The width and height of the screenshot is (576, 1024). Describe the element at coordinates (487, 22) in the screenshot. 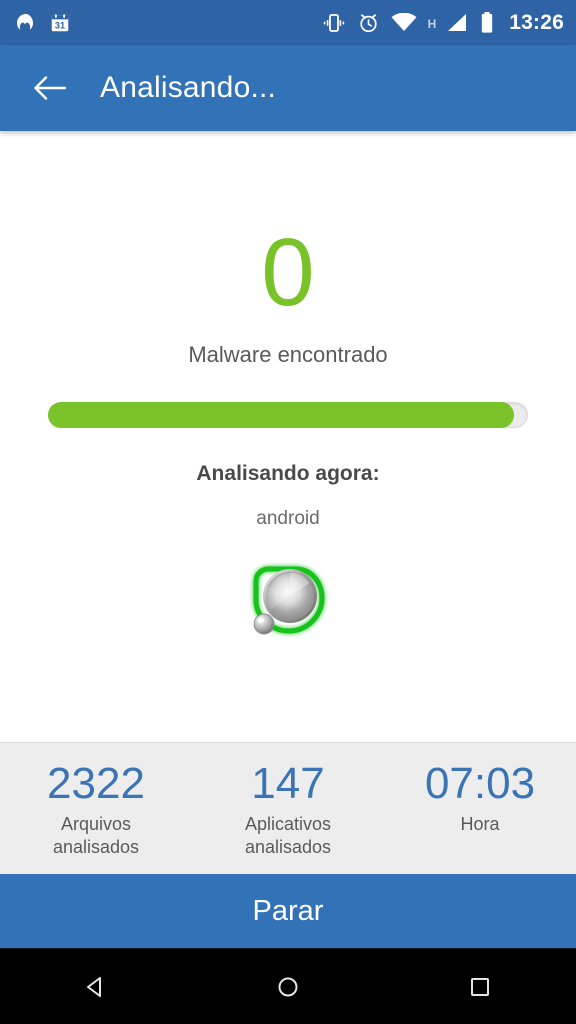

I see `battery-icon` at that location.